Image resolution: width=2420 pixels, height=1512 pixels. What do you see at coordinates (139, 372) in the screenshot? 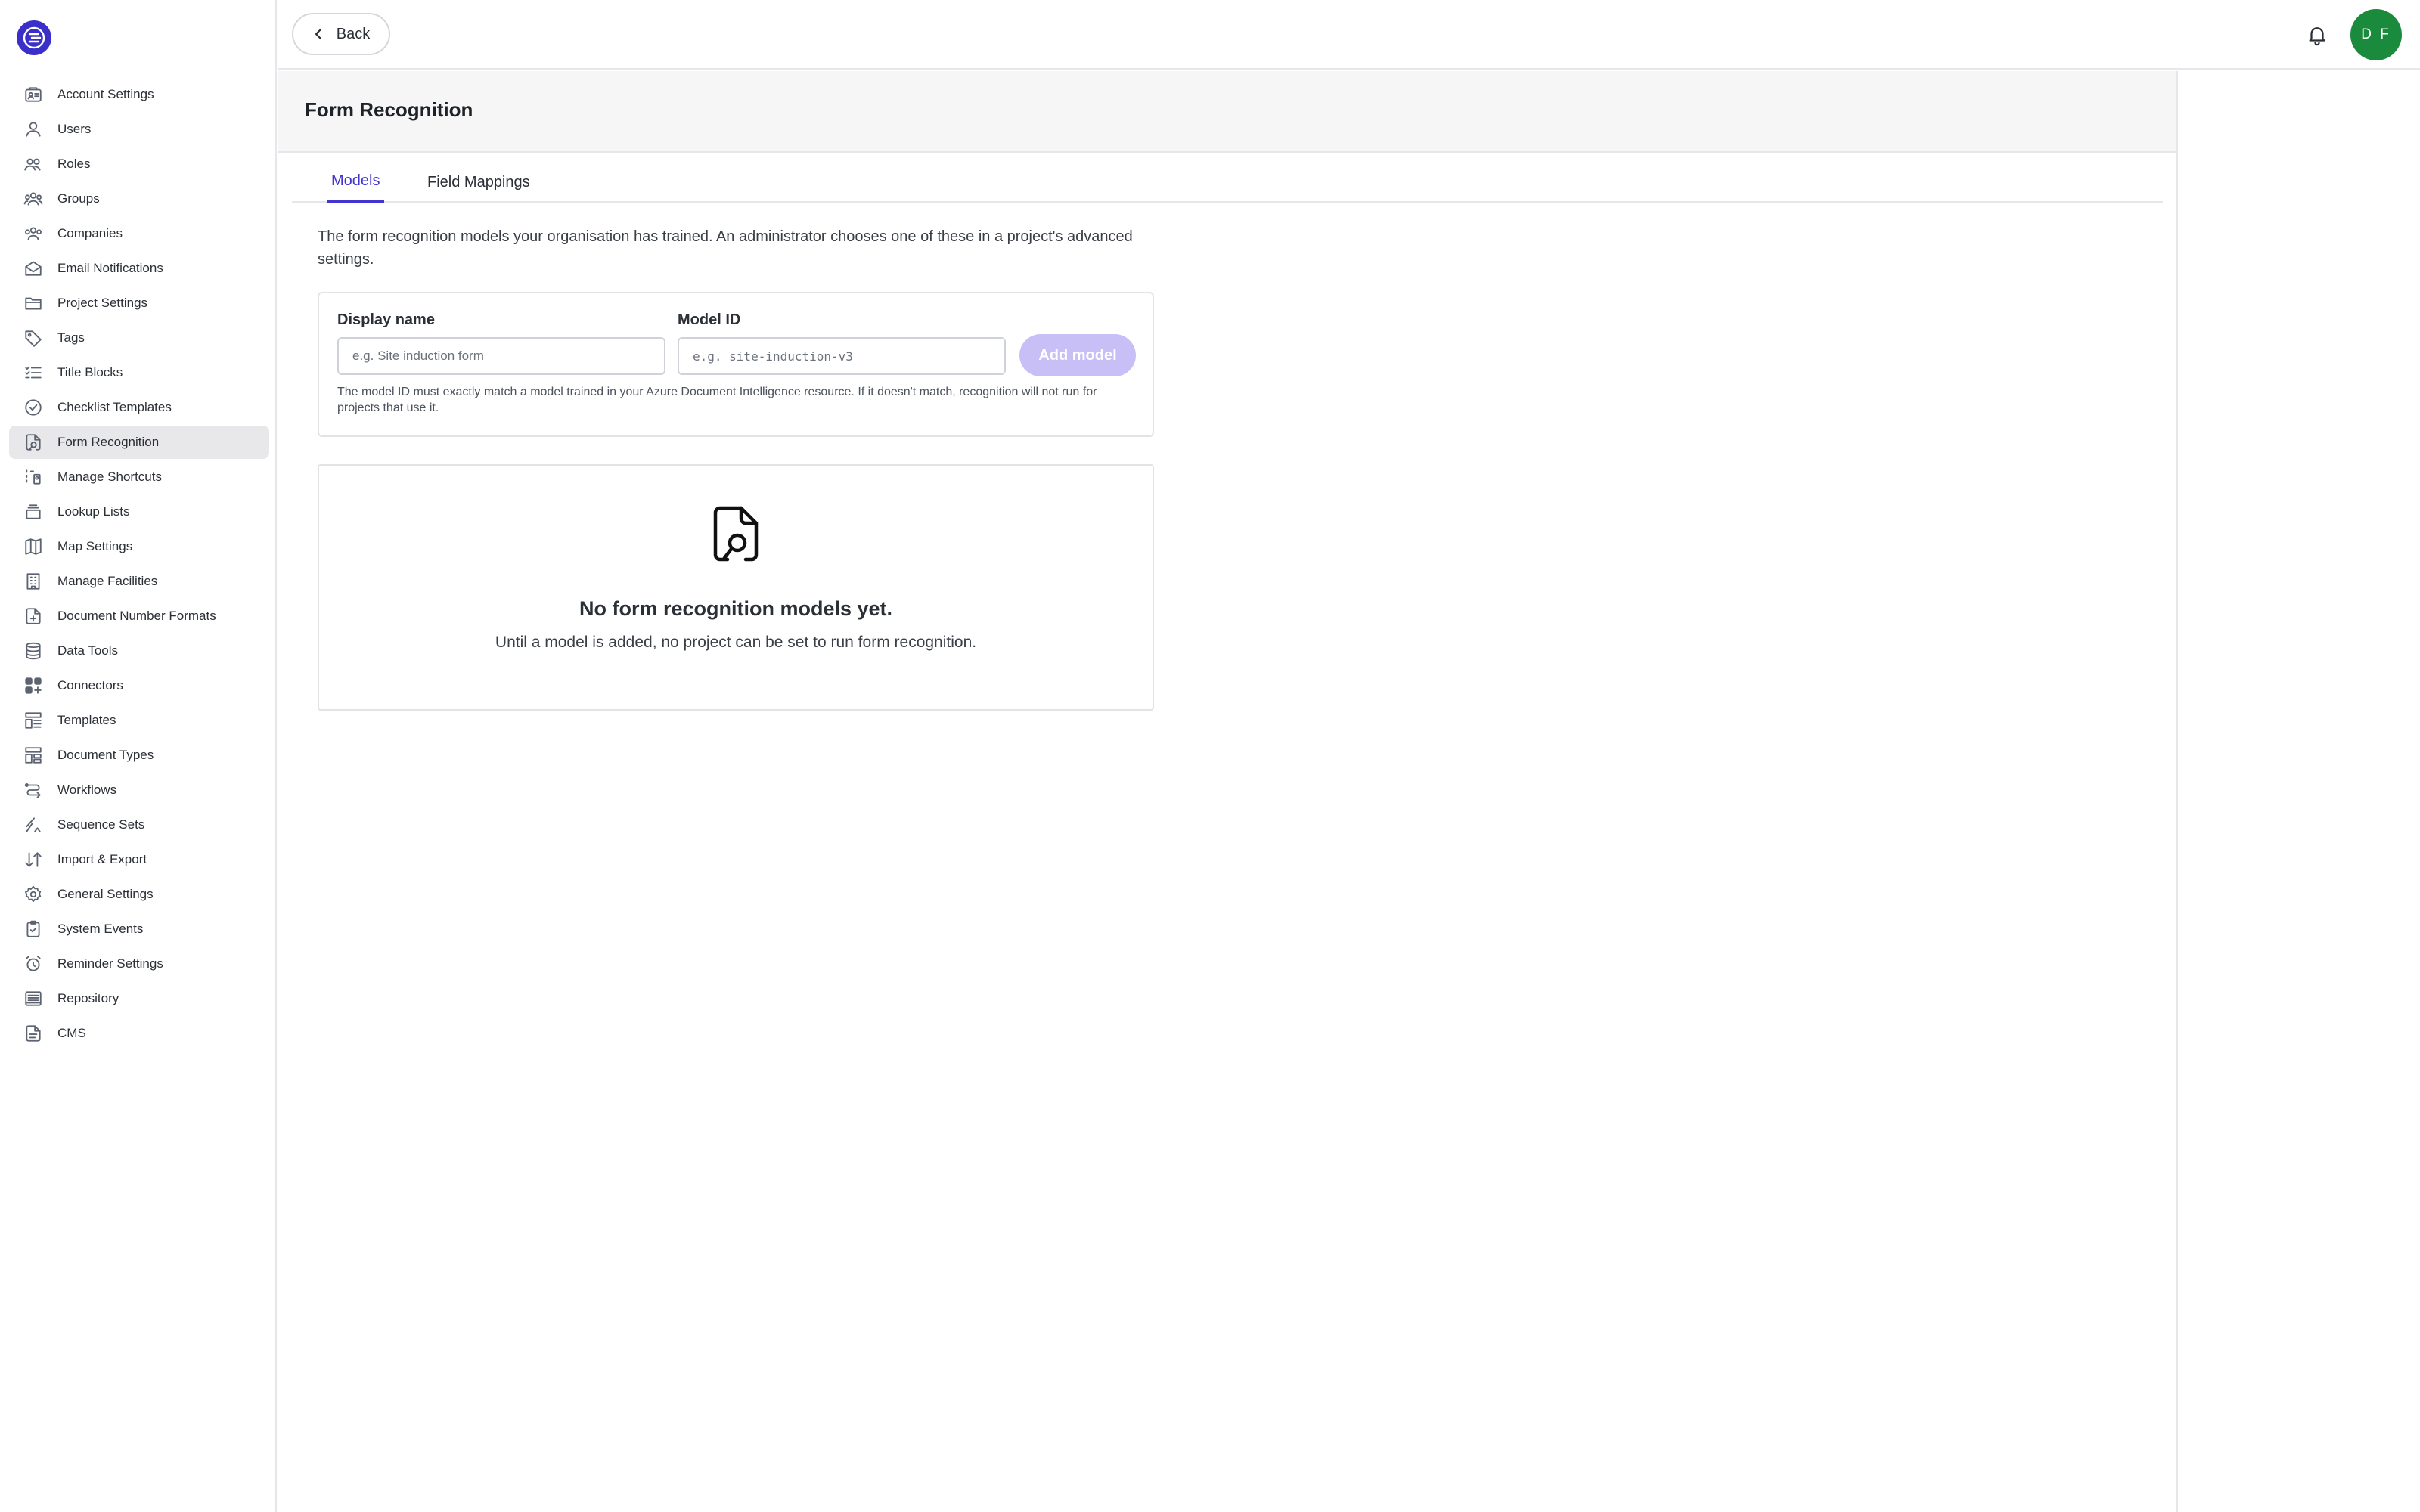
I see `sidebar-item-title-blocks: Title Blocks` at bounding box center [139, 372].